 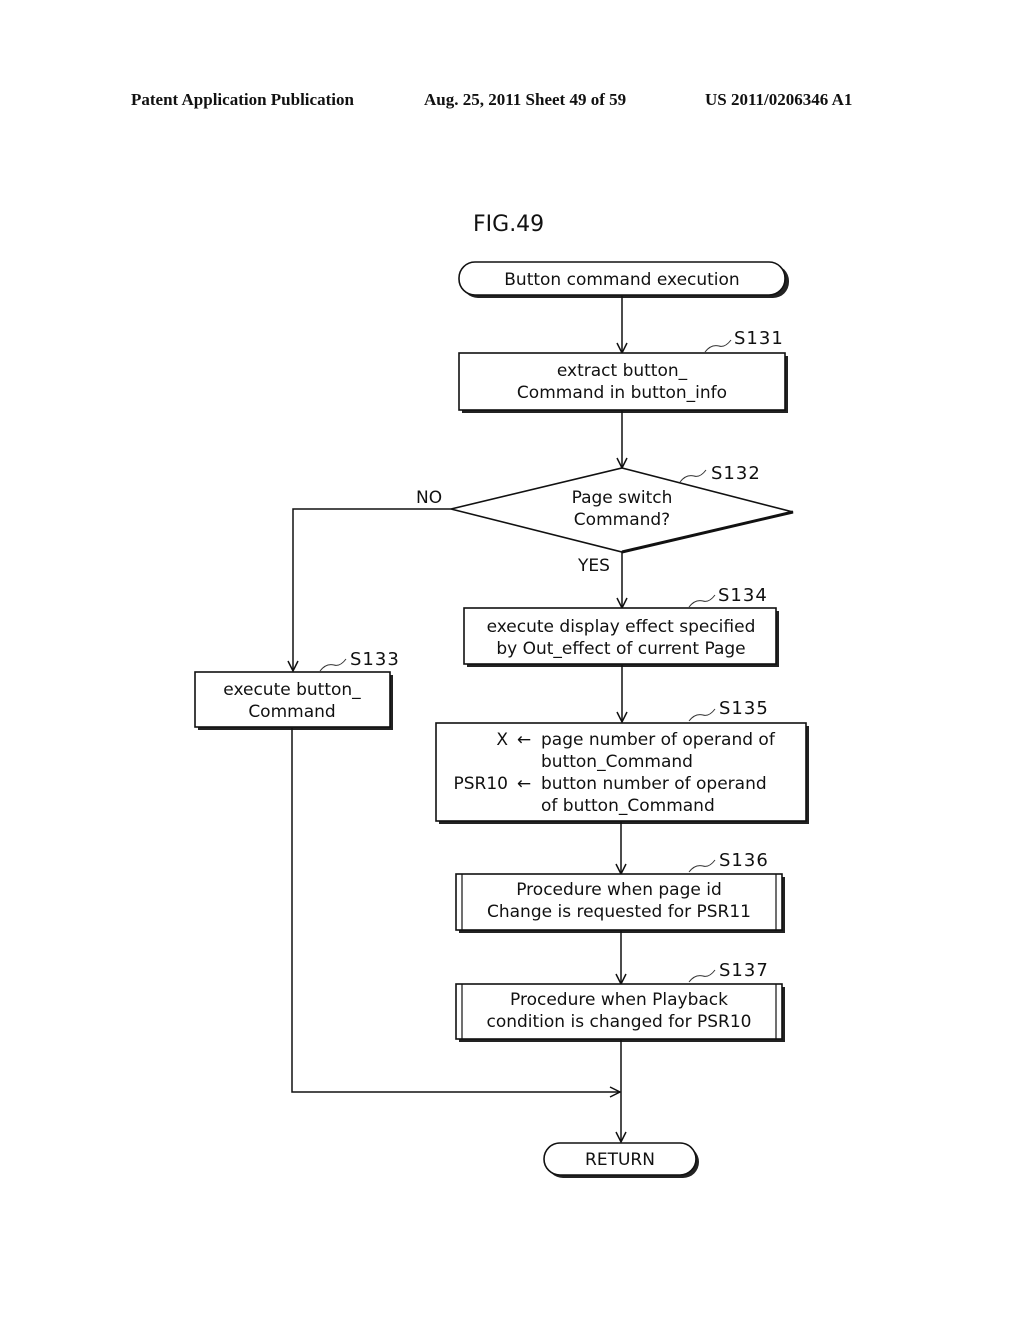 I want to click on step-s133-line-1: execute button_, so click(x=292, y=690).